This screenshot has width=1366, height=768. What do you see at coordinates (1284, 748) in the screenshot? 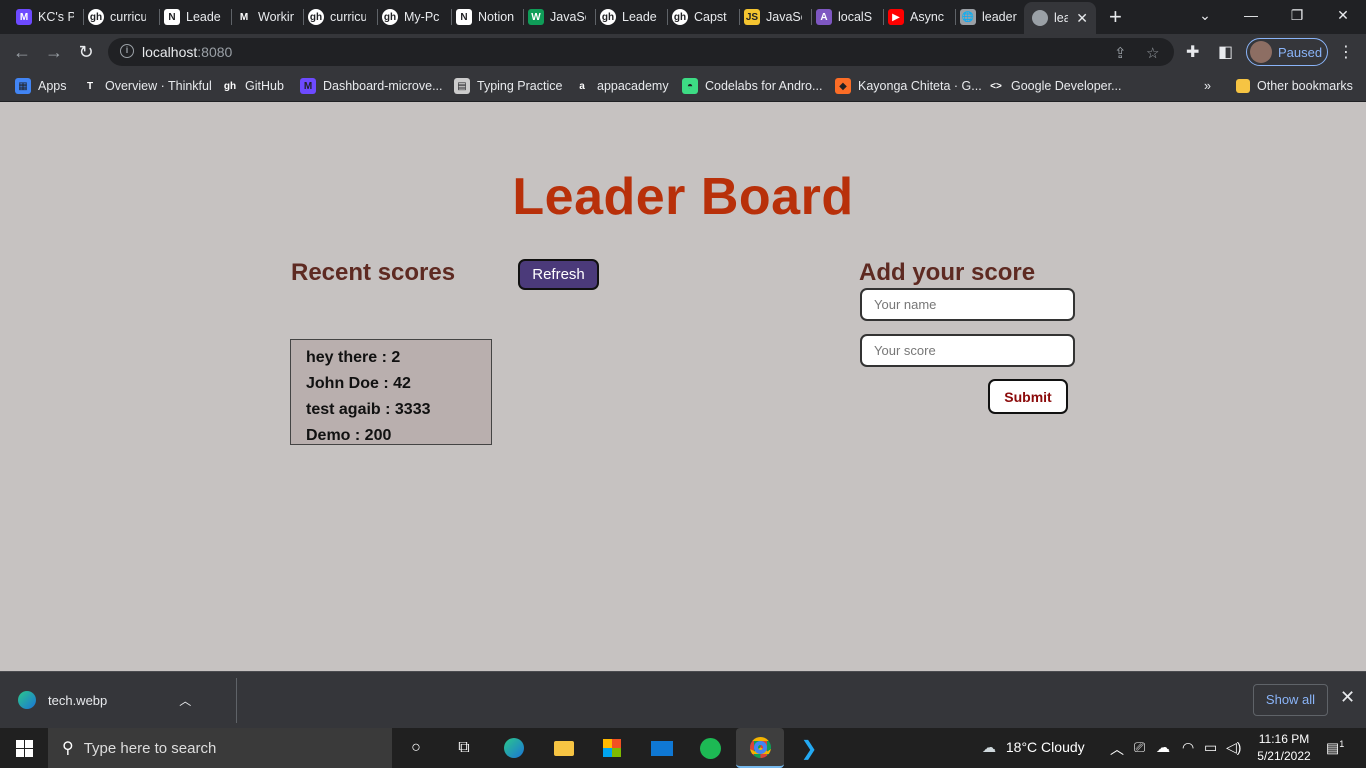
I see `clock: 11:16 PM 5/21/2022` at bounding box center [1284, 748].